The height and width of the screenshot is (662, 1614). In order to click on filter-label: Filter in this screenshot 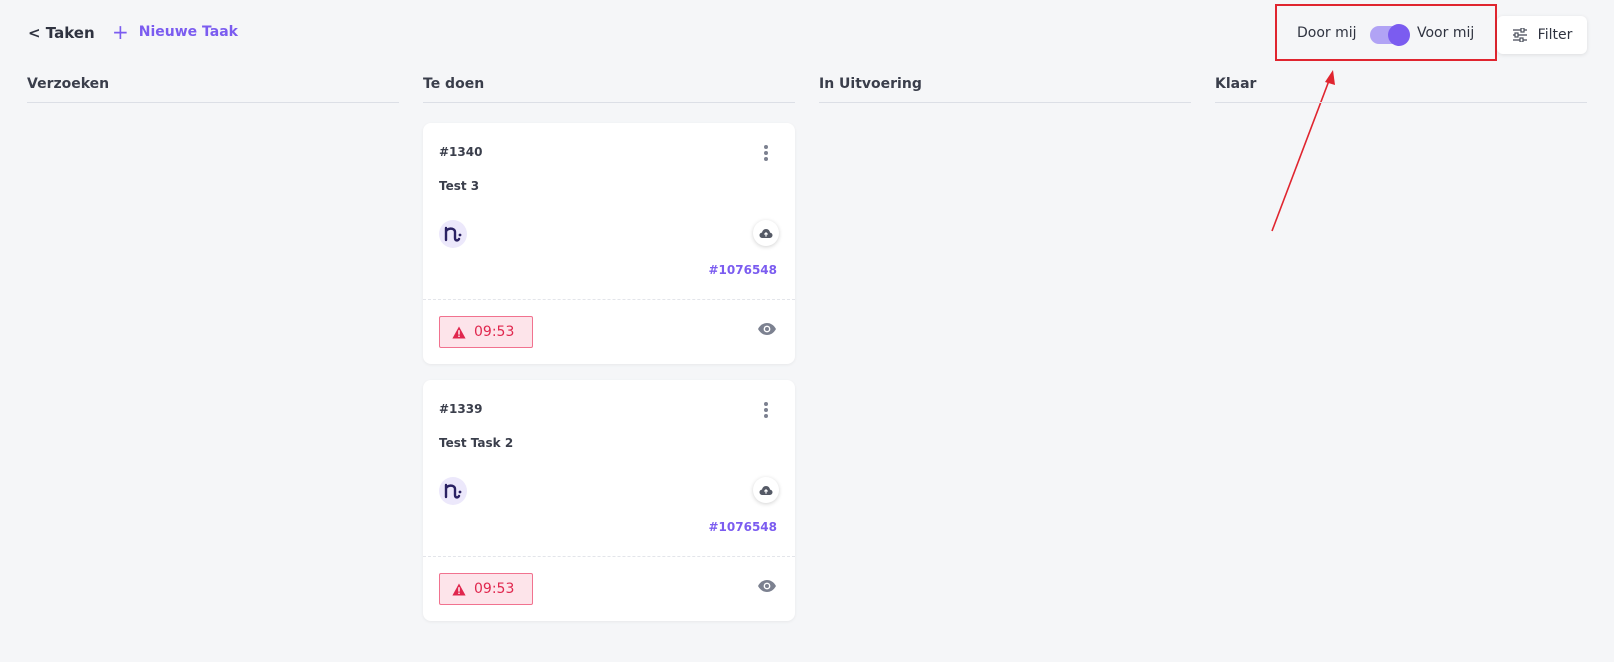, I will do `click(1555, 35)`.